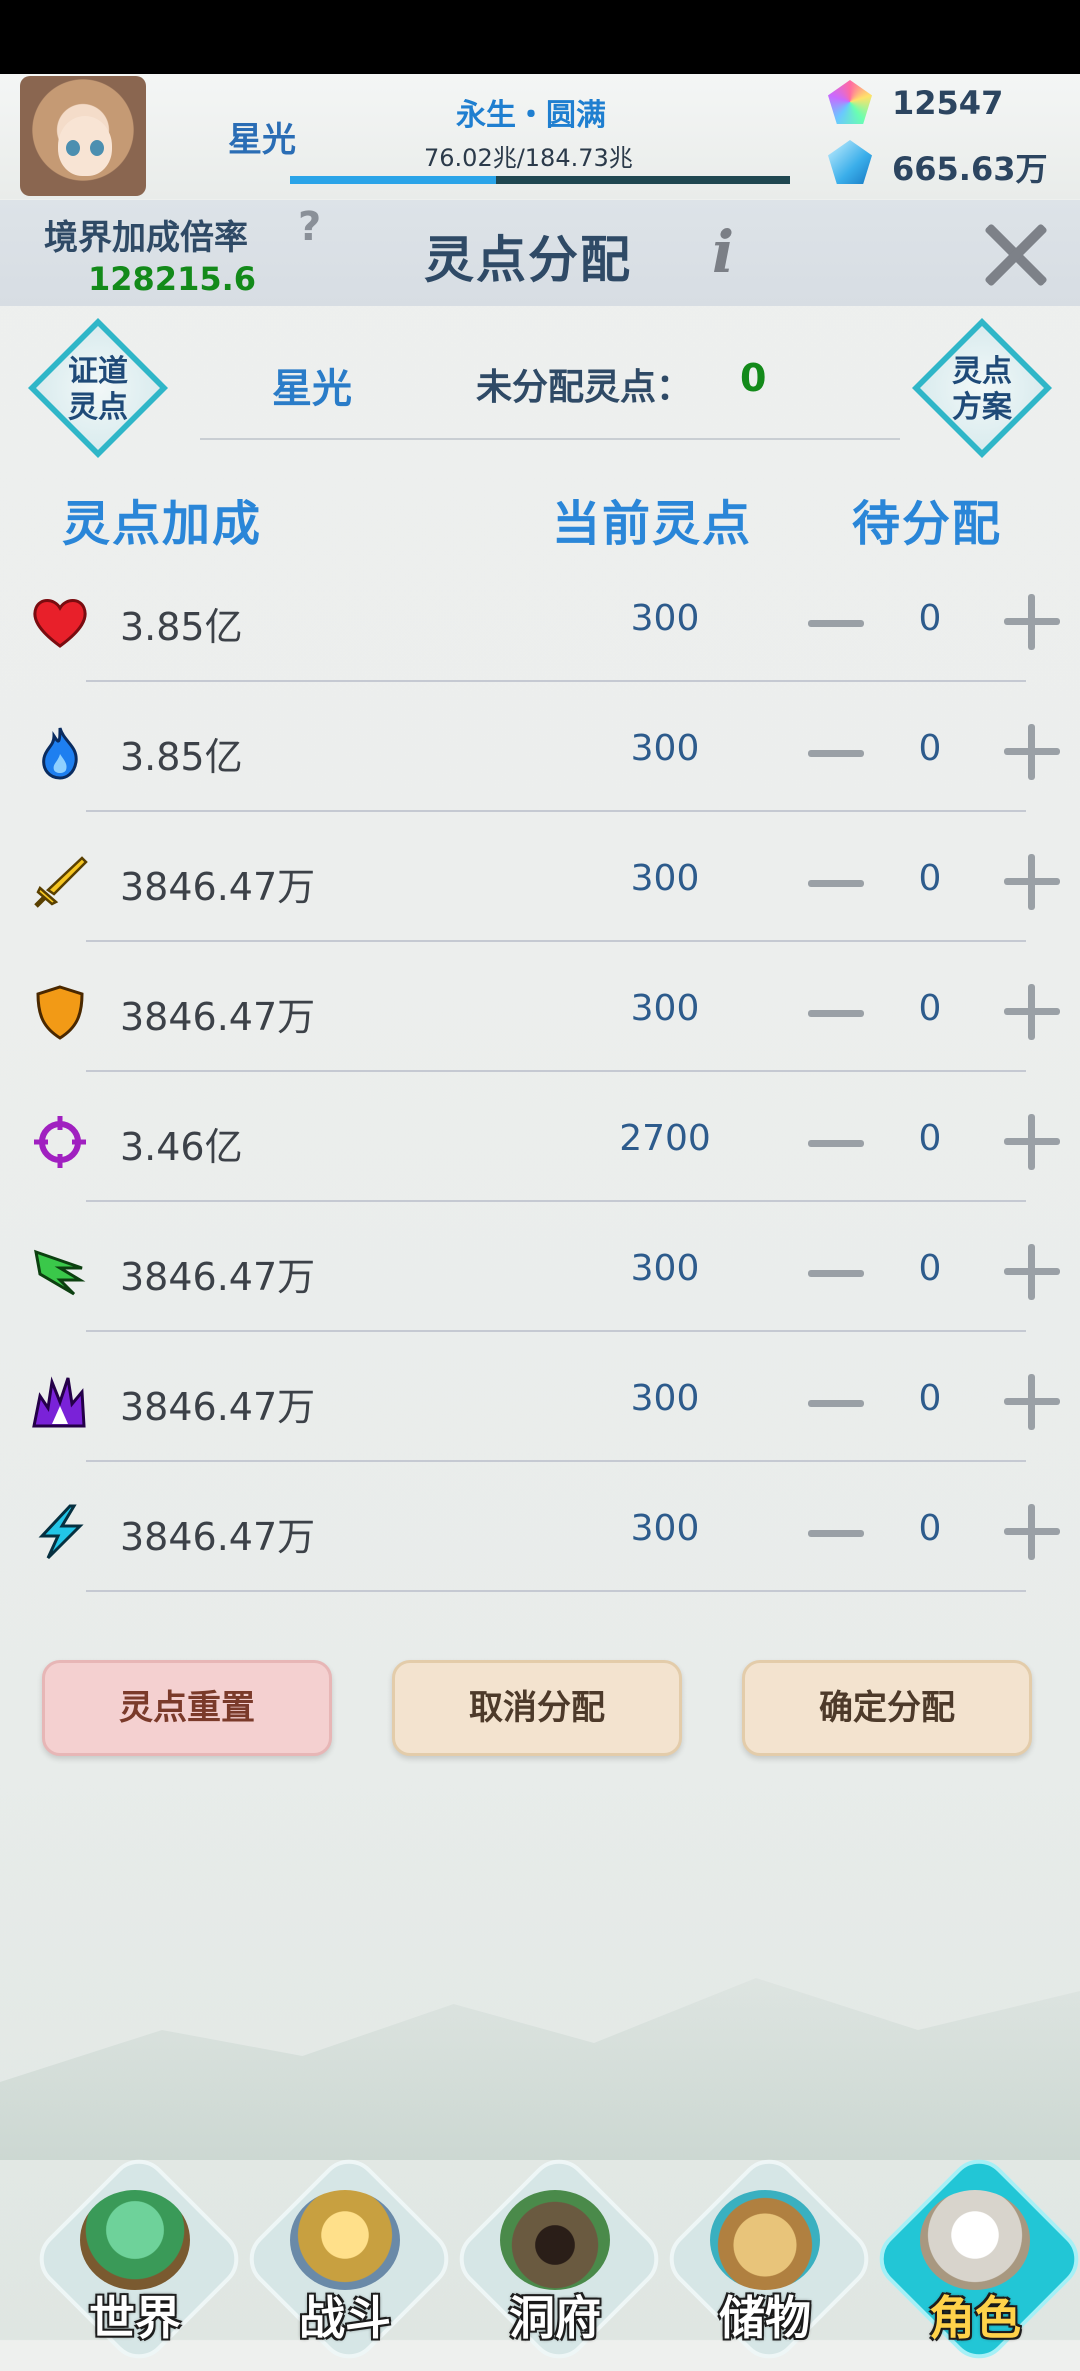 Image resolution: width=1080 pixels, height=2371 pixels. I want to click on column-bonus: 灵点加成, so click(162, 524).